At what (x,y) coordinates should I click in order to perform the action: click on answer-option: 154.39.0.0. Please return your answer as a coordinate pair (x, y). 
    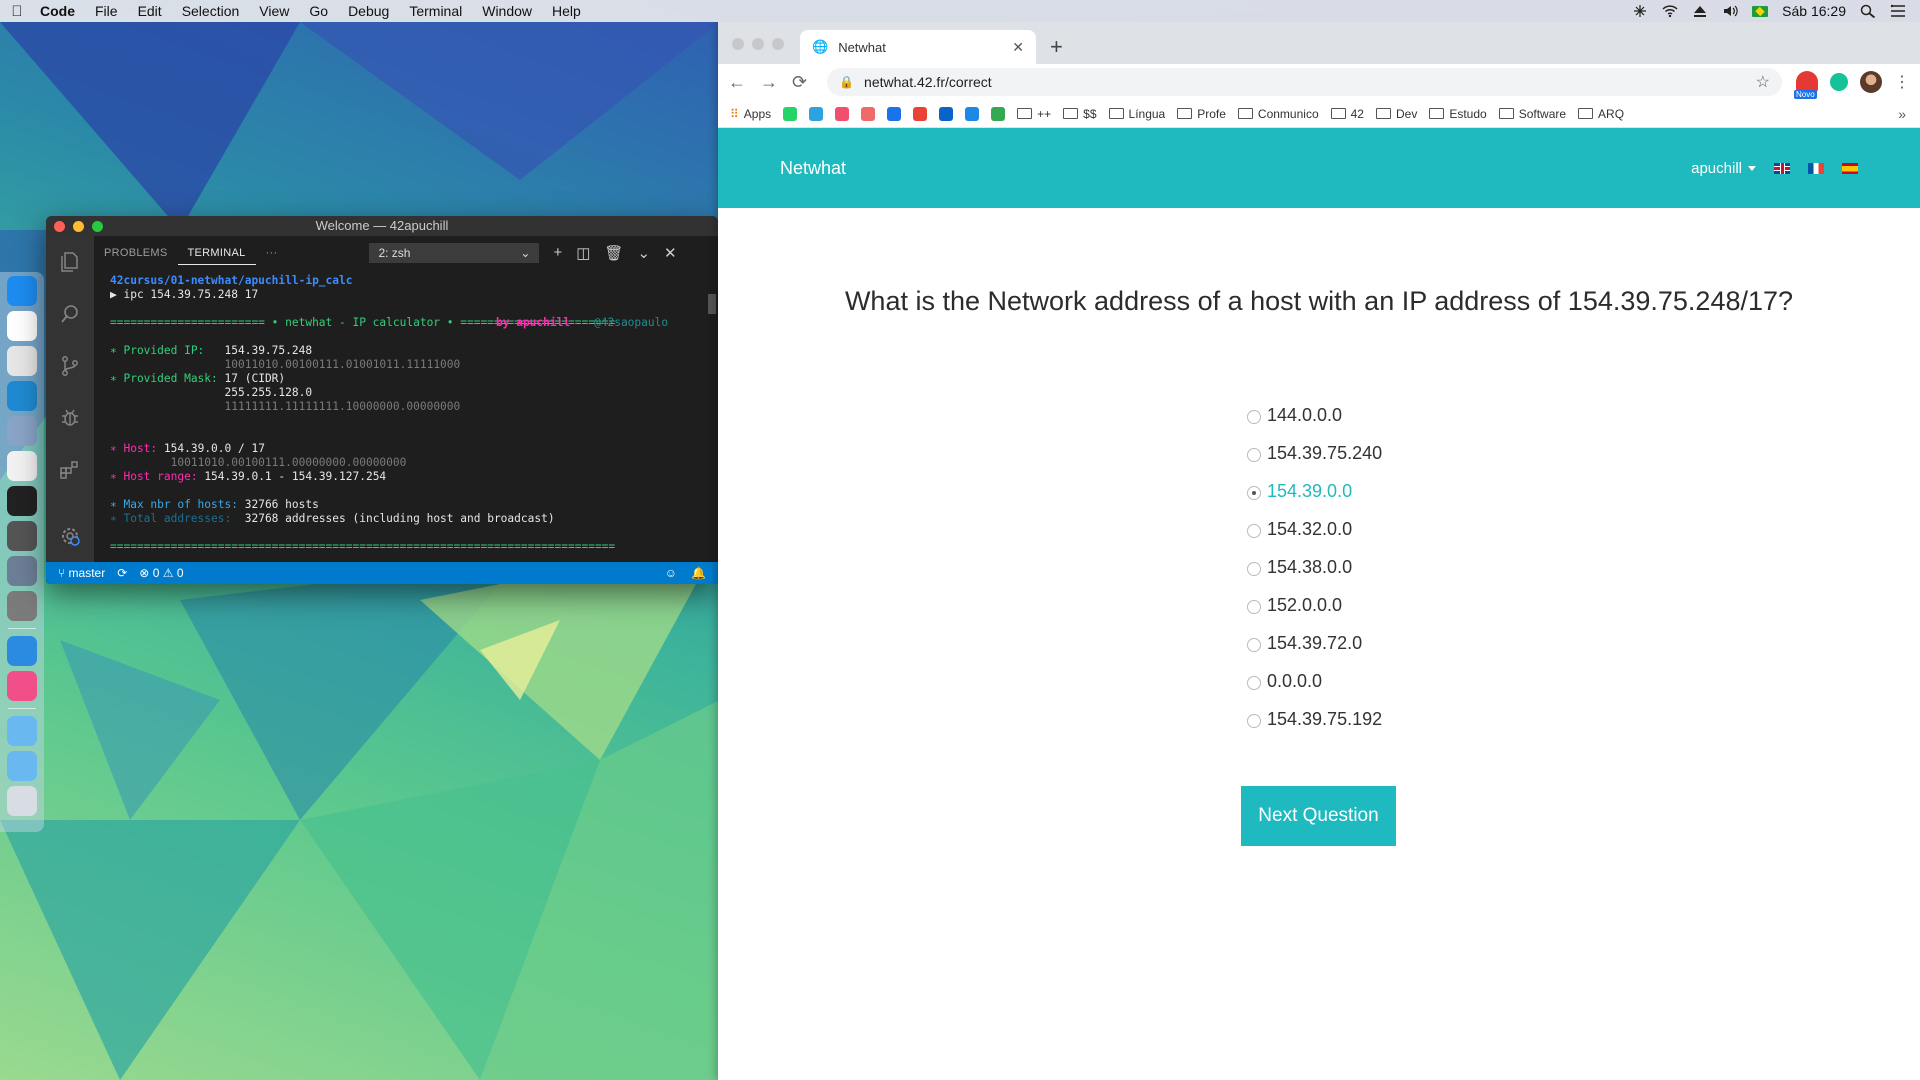
    Looking at the image, I should click on (1314, 491).